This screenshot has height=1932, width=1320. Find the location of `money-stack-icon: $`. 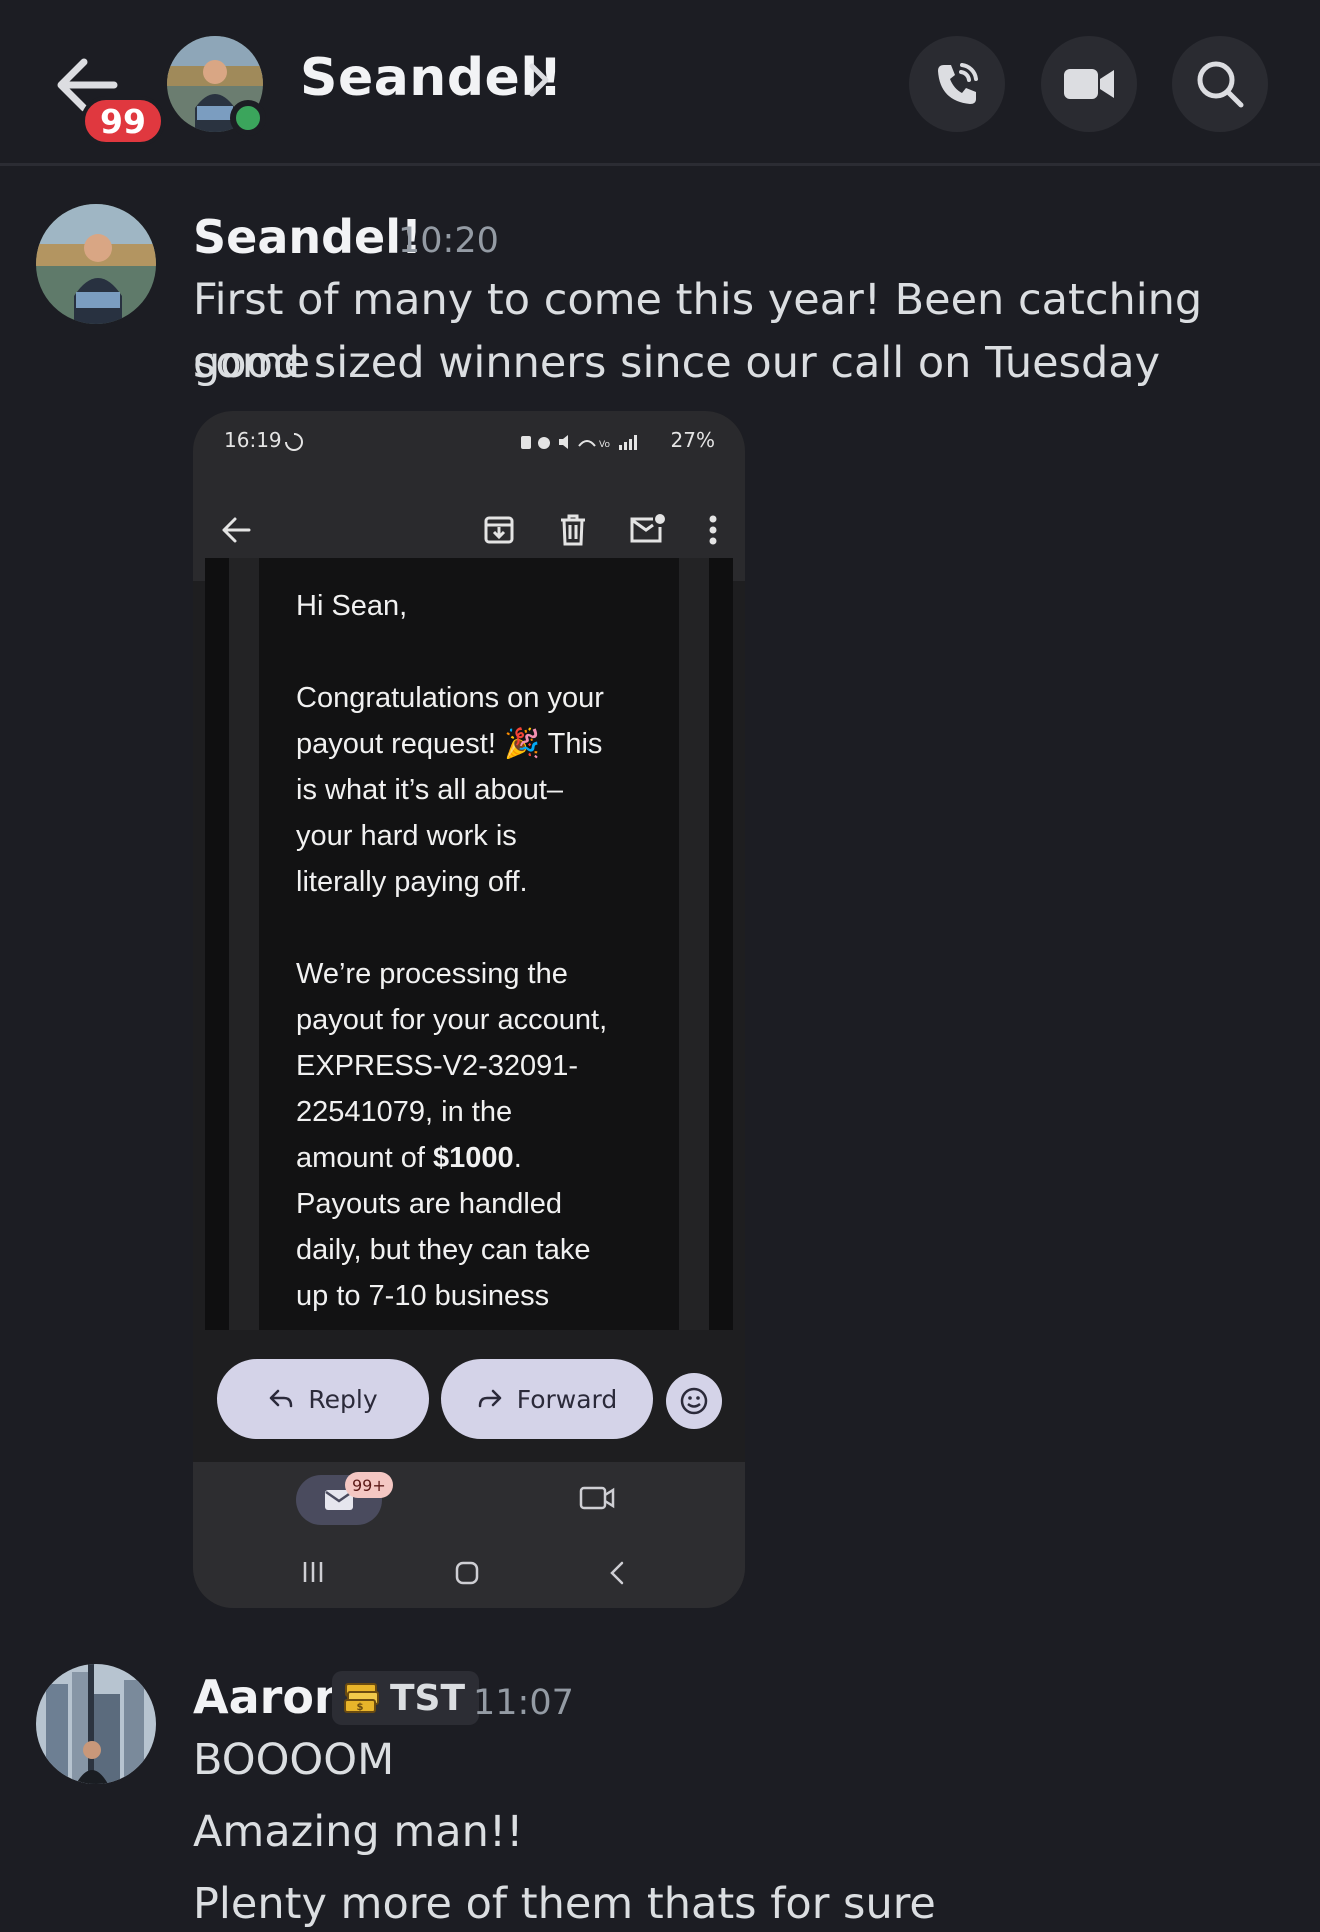

money-stack-icon: $ is located at coordinates (361, 1698).